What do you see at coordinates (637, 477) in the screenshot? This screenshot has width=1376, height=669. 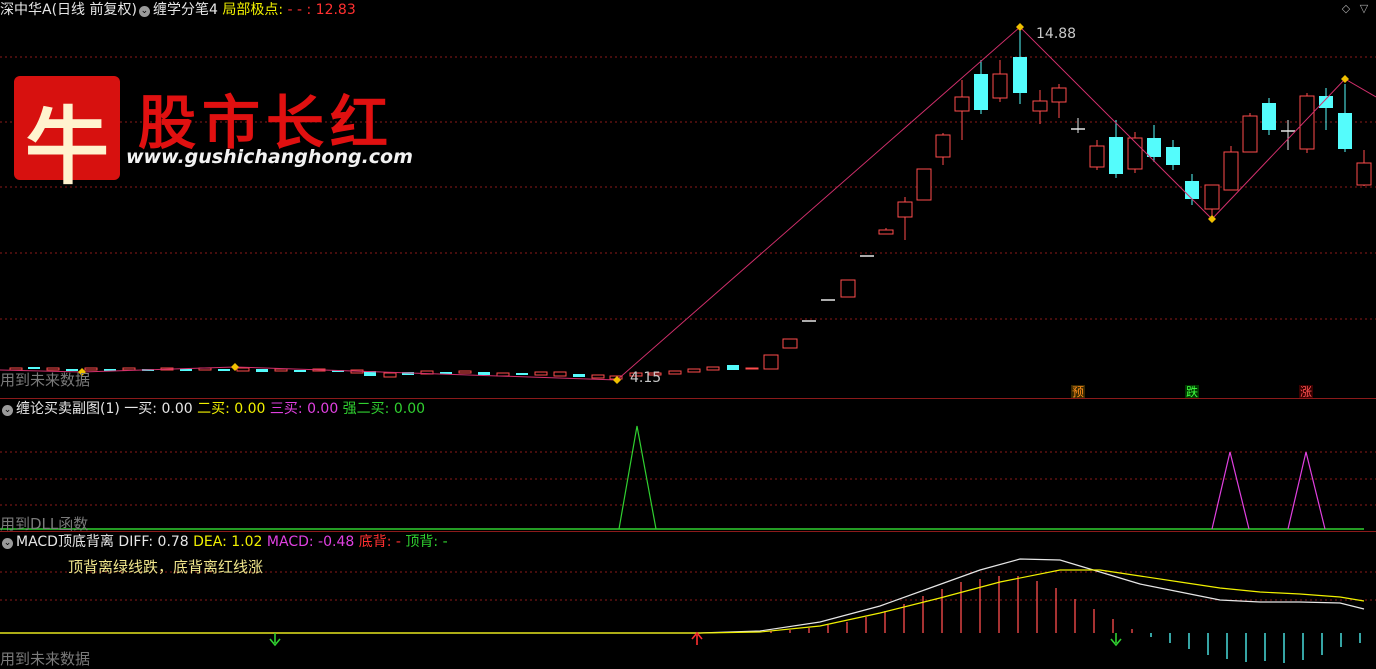 I see `buy1-spike` at bounding box center [637, 477].